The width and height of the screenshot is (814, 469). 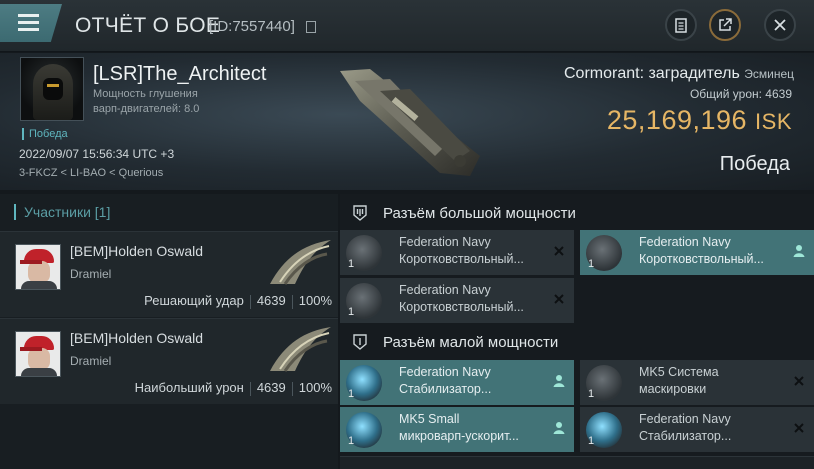 I want to click on victim-ship-name: Cormorant: заградитель Эсминец, so click(x=679, y=74).